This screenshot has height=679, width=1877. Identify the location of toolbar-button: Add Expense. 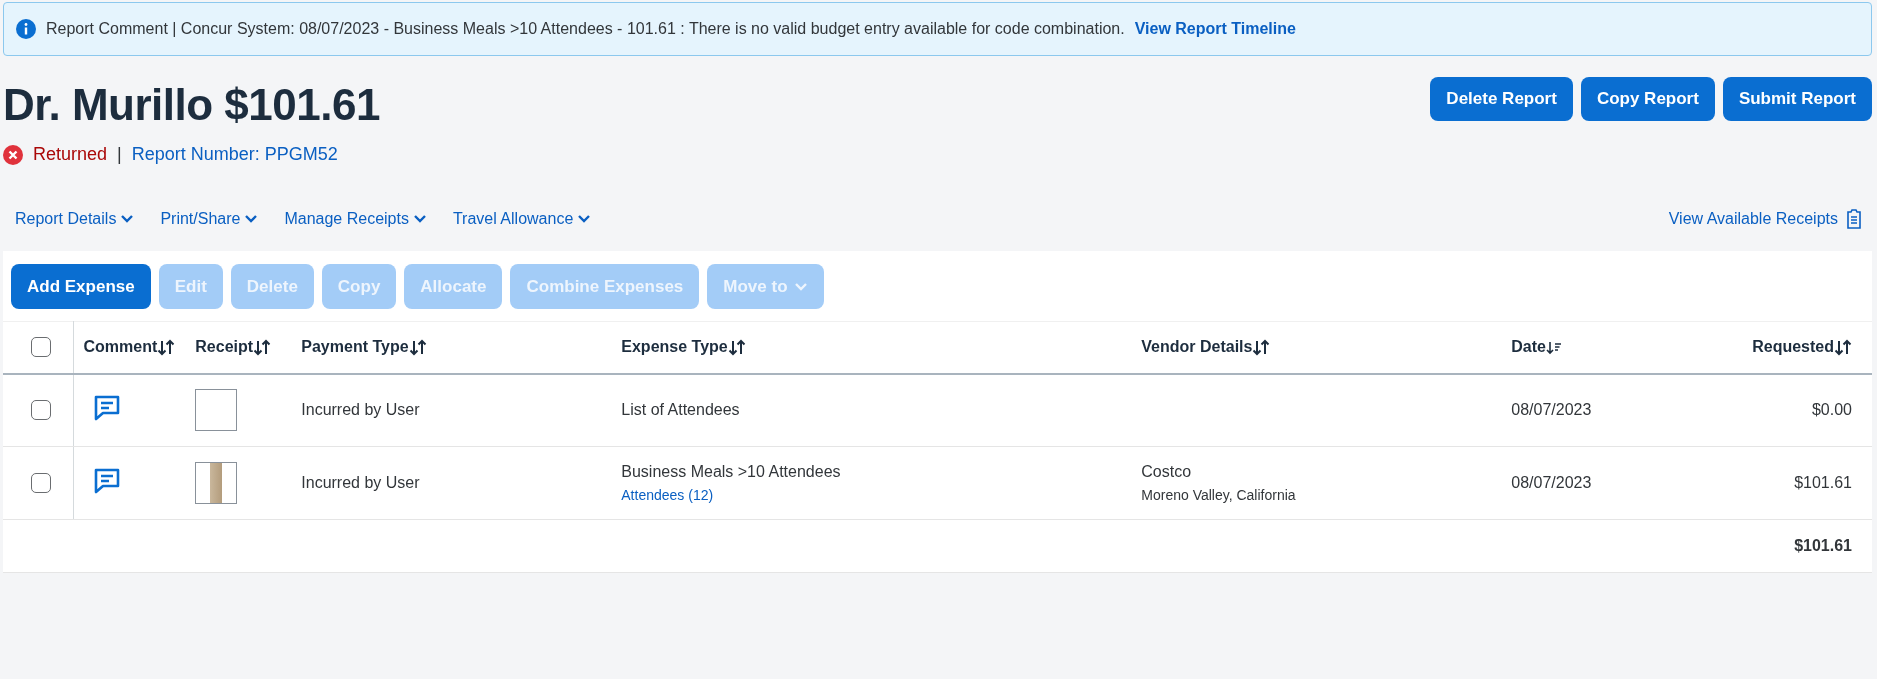
(81, 286).